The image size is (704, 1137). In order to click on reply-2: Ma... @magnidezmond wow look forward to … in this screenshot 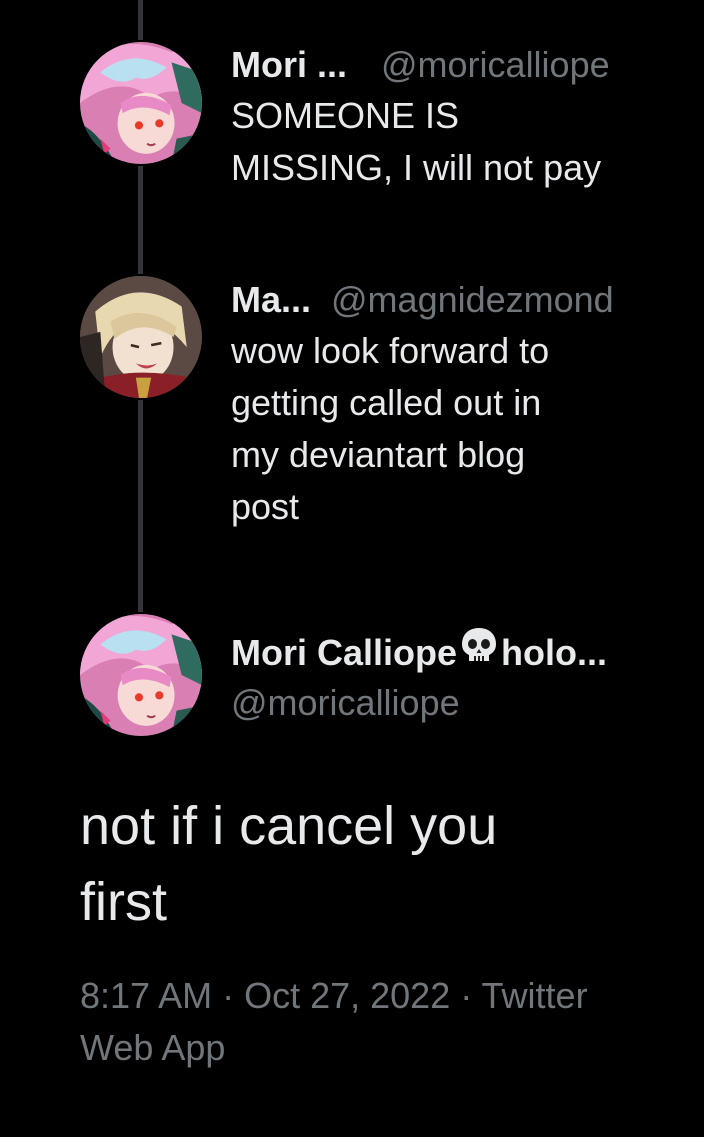, I will do `click(441, 404)`.